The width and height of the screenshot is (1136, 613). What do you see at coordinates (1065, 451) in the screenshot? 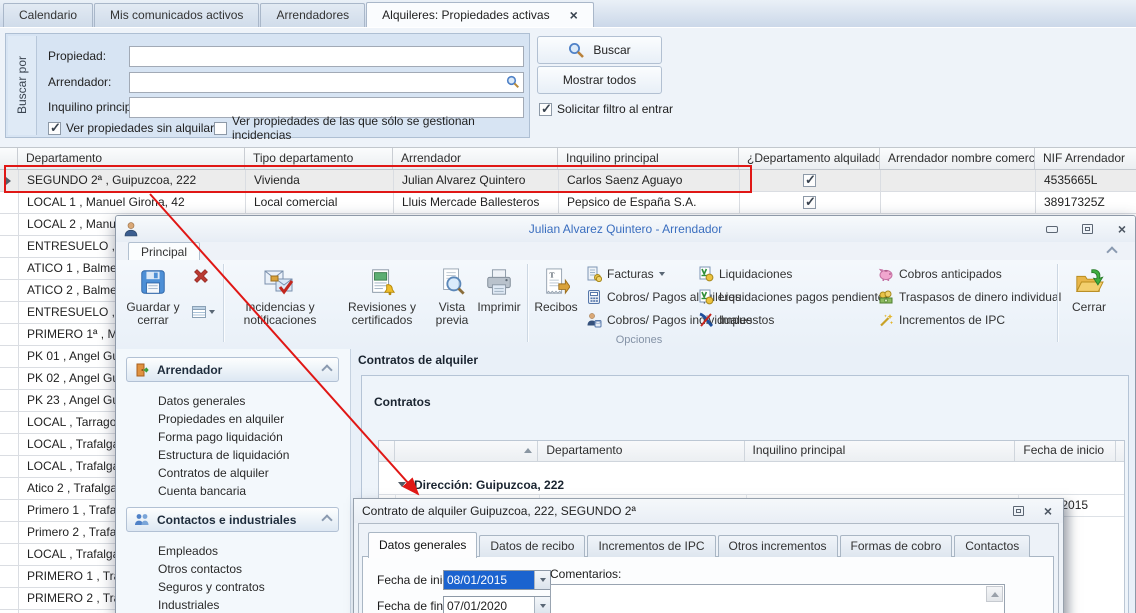
I see `column-fecha-de-inicio: Fecha de inicio` at bounding box center [1065, 451].